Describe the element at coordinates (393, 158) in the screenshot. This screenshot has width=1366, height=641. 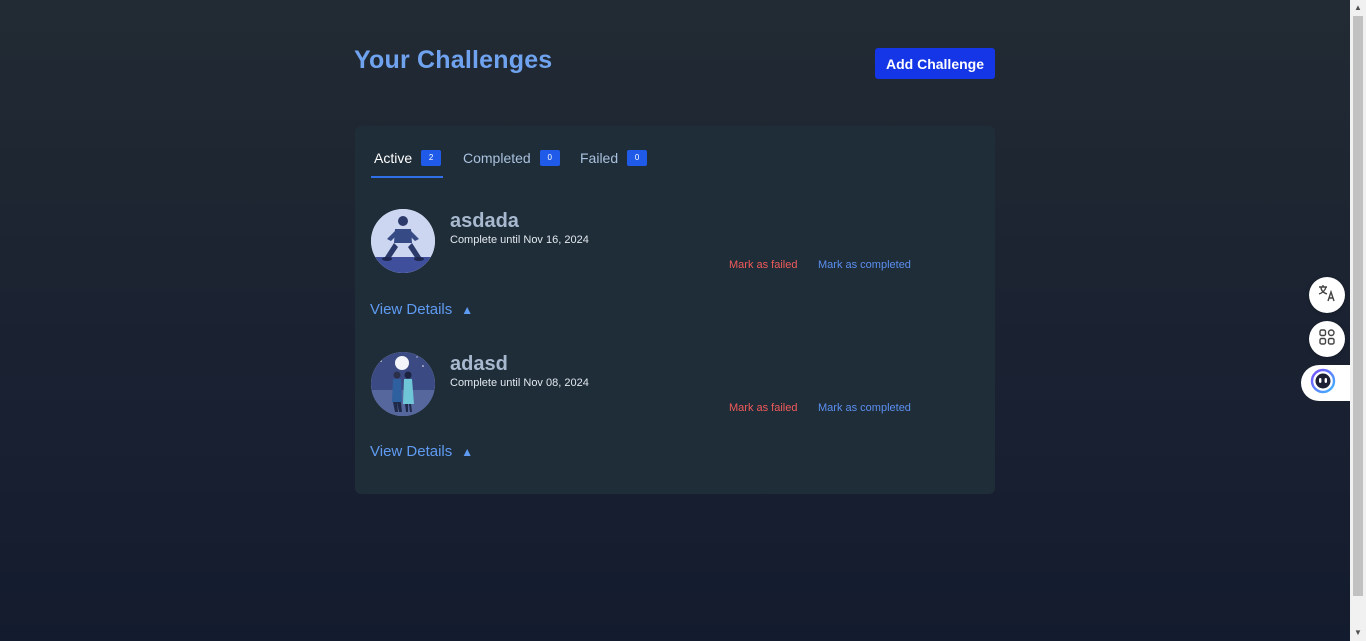
I see `tab-label: Active` at that location.